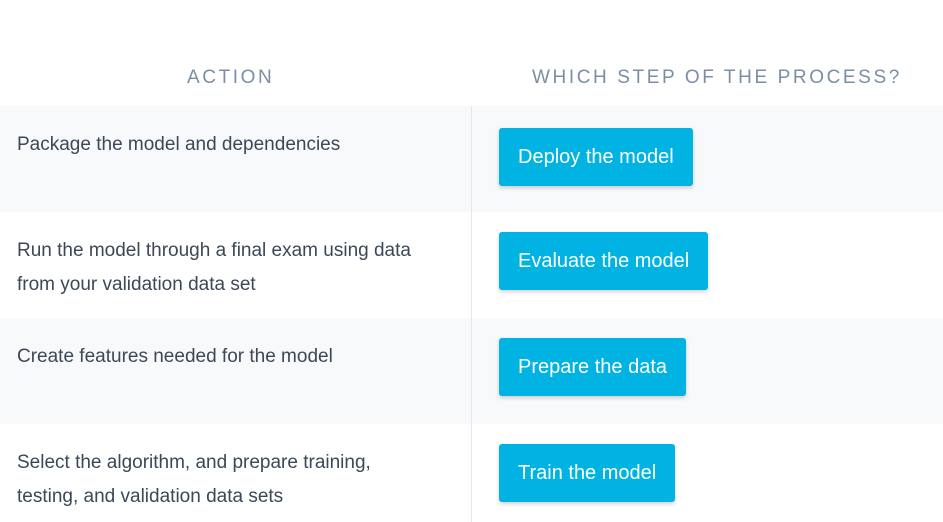 This screenshot has height=522, width=943. I want to click on step-button-evaluate: Evaluate the model, so click(604, 261).